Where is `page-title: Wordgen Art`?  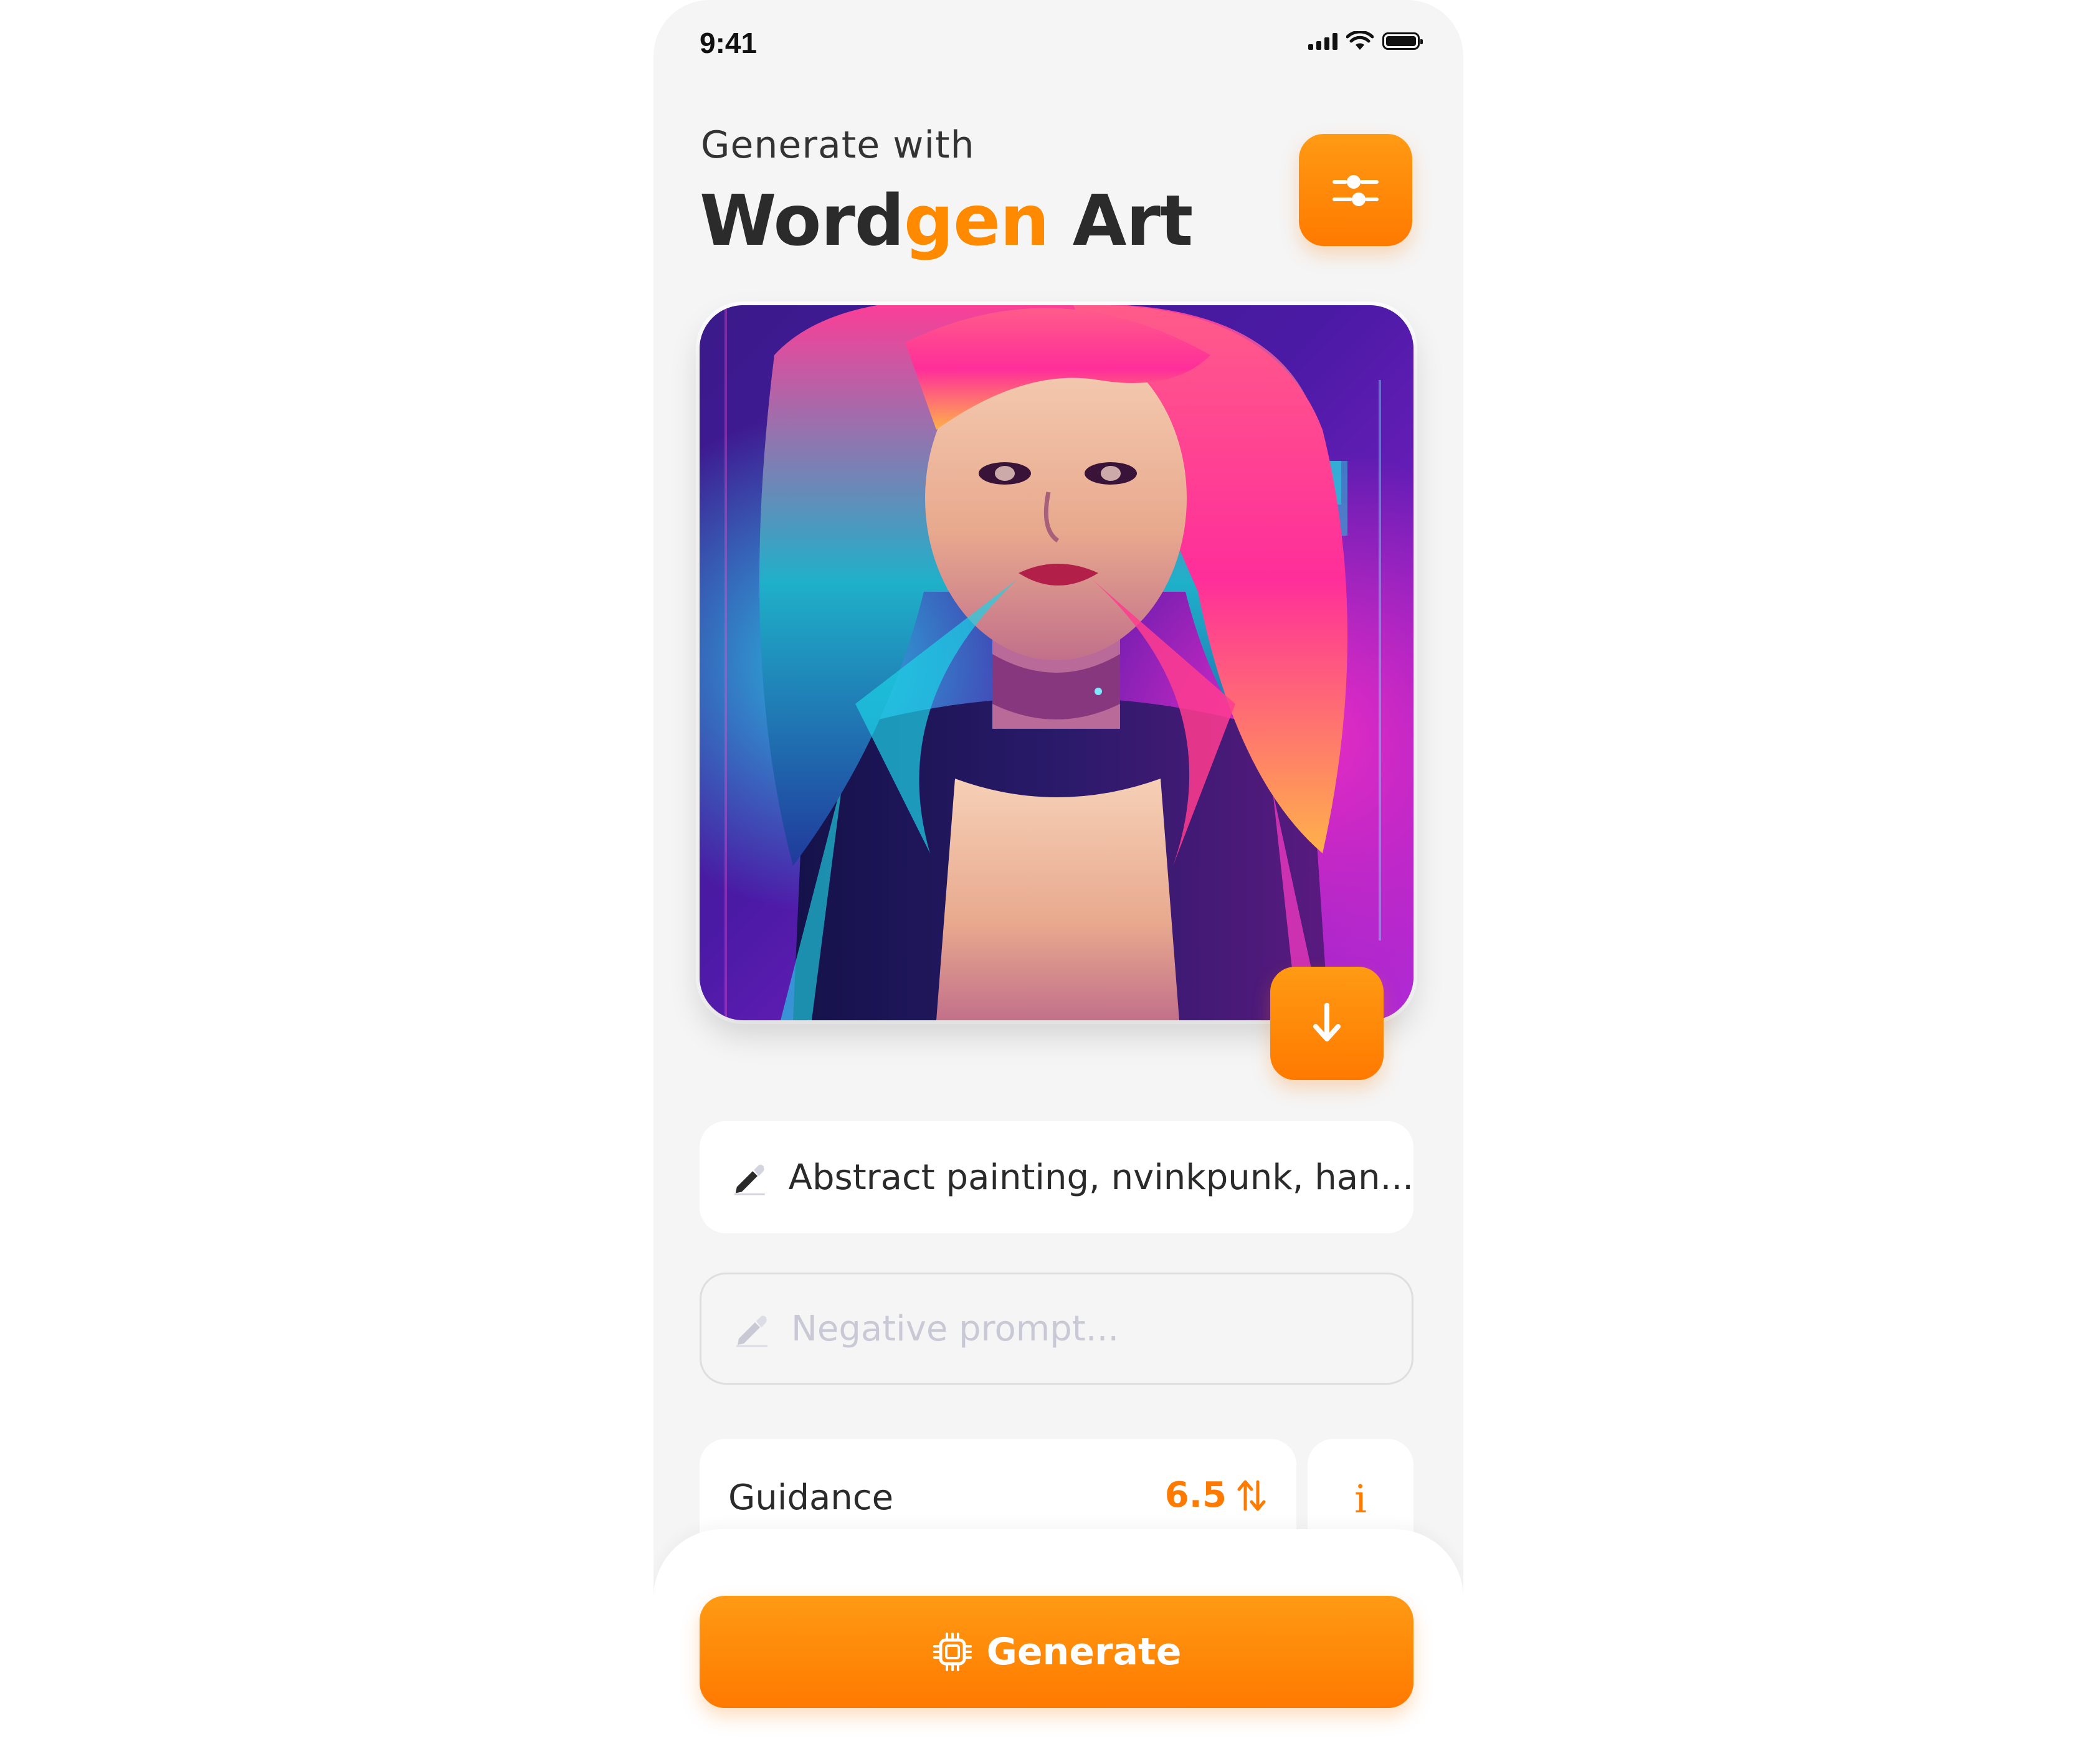 page-title: Wordgen Art is located at coordinates (946, 221).